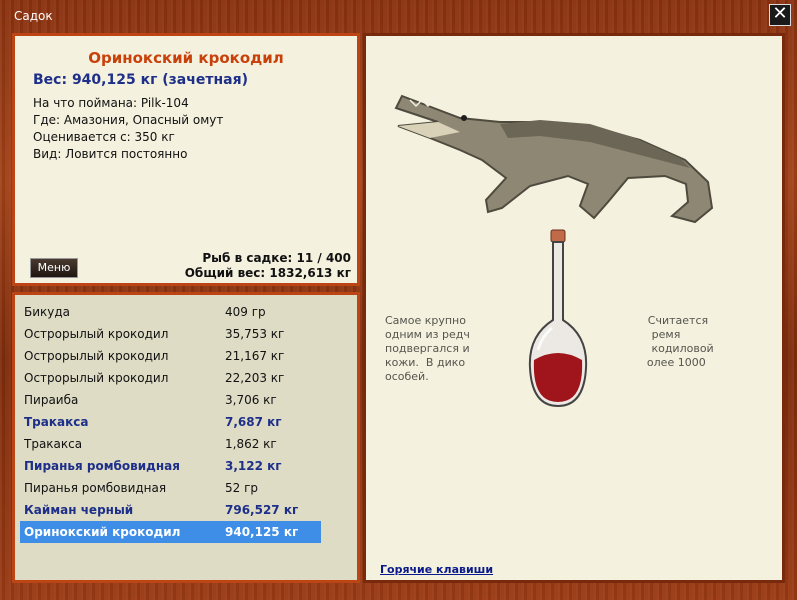 This screenshot has height=600, width=797. Describe the element at coordinates (140, 80) in the screenshot. I see `fish-weight: Вес: 940,125 кг (зачетная)` at that location.